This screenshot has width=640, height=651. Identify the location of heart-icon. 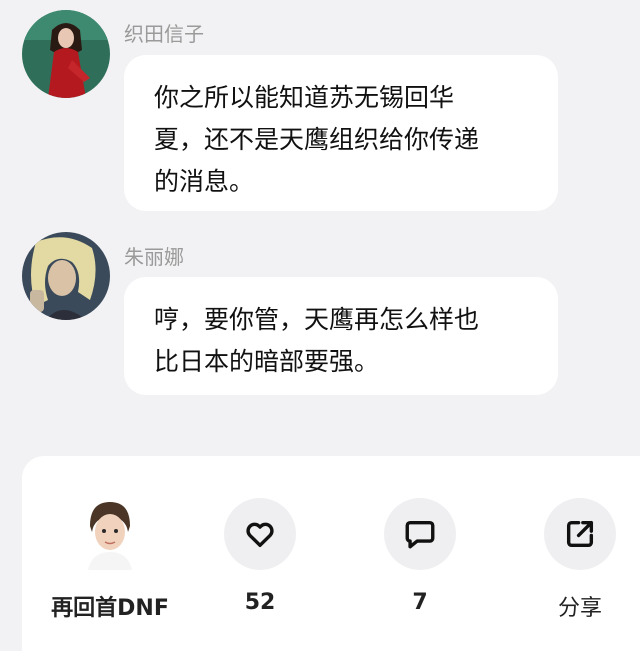
(260, 535).